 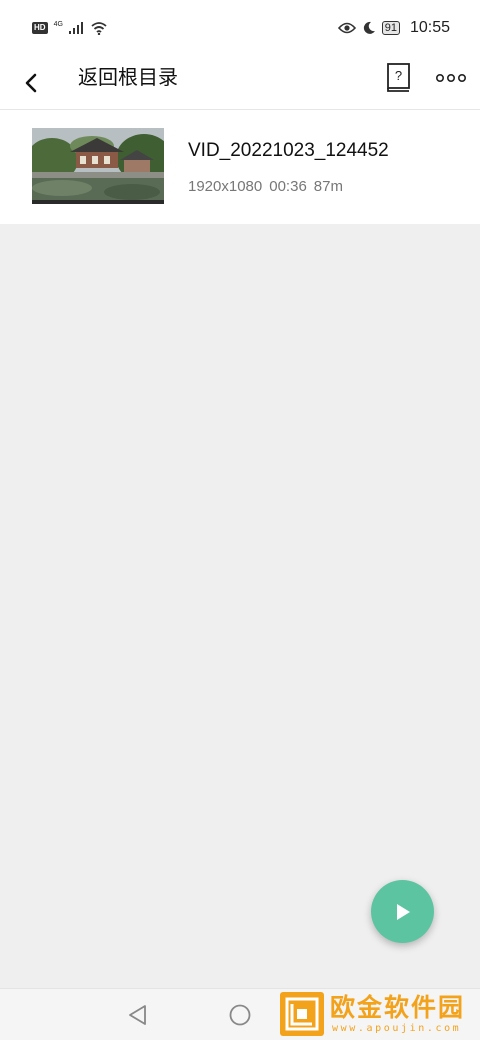 I want to click on app-bar: 返回根目录 ?, so click(x=240, y=83).